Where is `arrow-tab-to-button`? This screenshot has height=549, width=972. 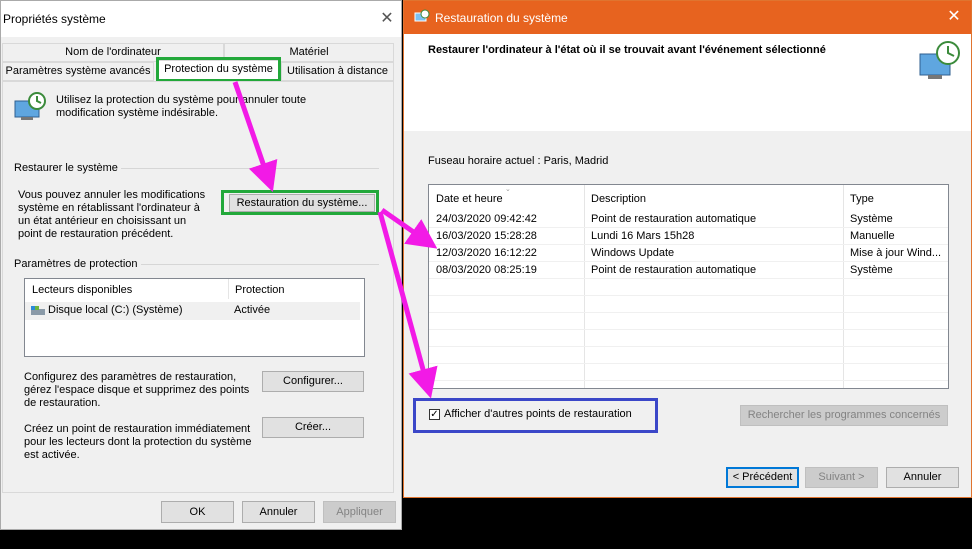
arrow-tab-to-button is located at coordinates (255, 137).